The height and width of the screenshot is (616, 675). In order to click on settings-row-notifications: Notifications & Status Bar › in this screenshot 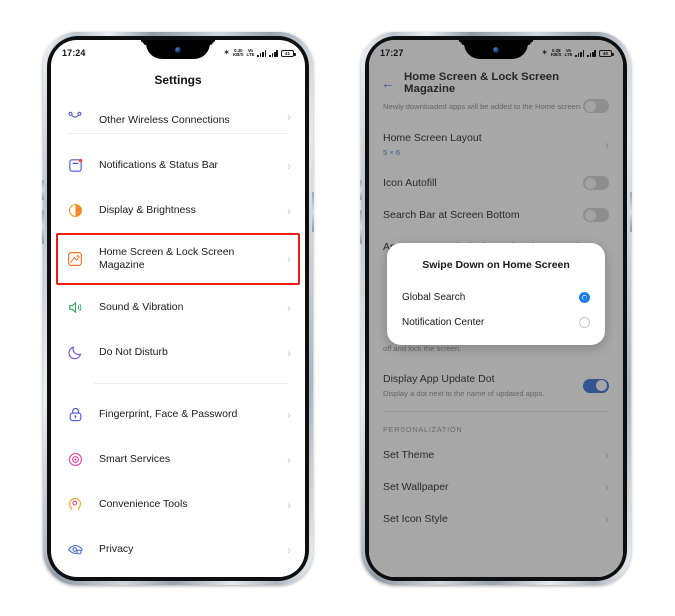, I will do `click(178, 165)`.